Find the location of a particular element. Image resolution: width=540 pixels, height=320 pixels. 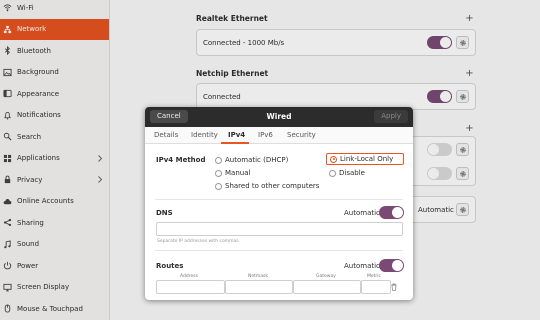

ipv4-method-label: IPv4 Method is located at coordinates (181, 160).